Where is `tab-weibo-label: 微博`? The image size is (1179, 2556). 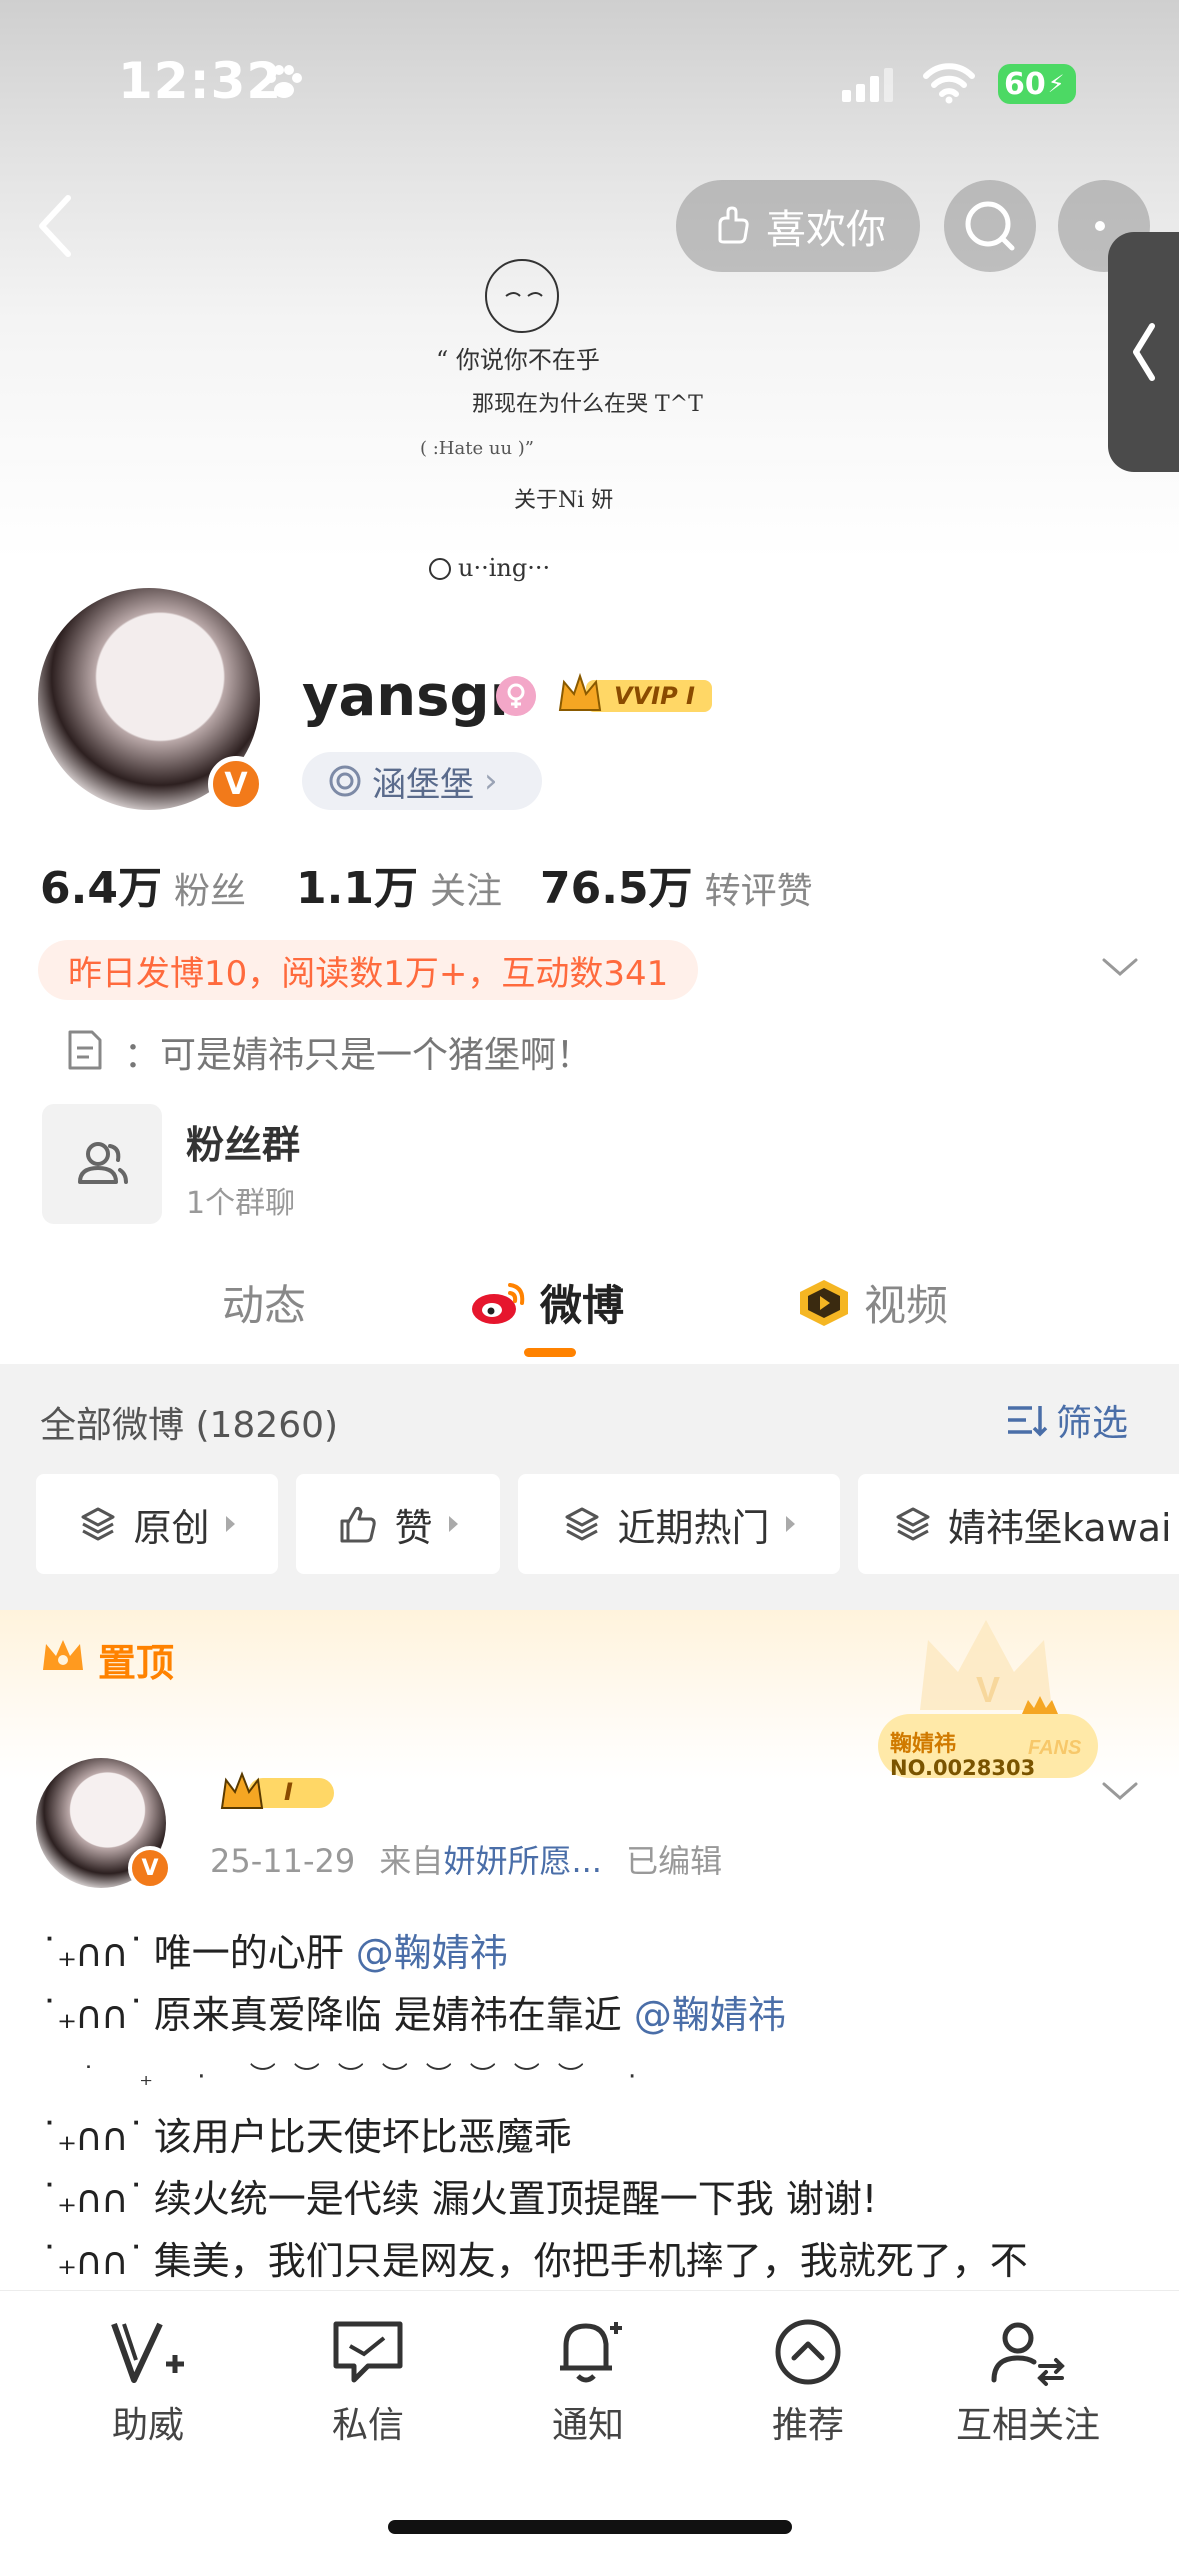
tab-weibo-label: 微博 is located at coordinates (582, 1305).